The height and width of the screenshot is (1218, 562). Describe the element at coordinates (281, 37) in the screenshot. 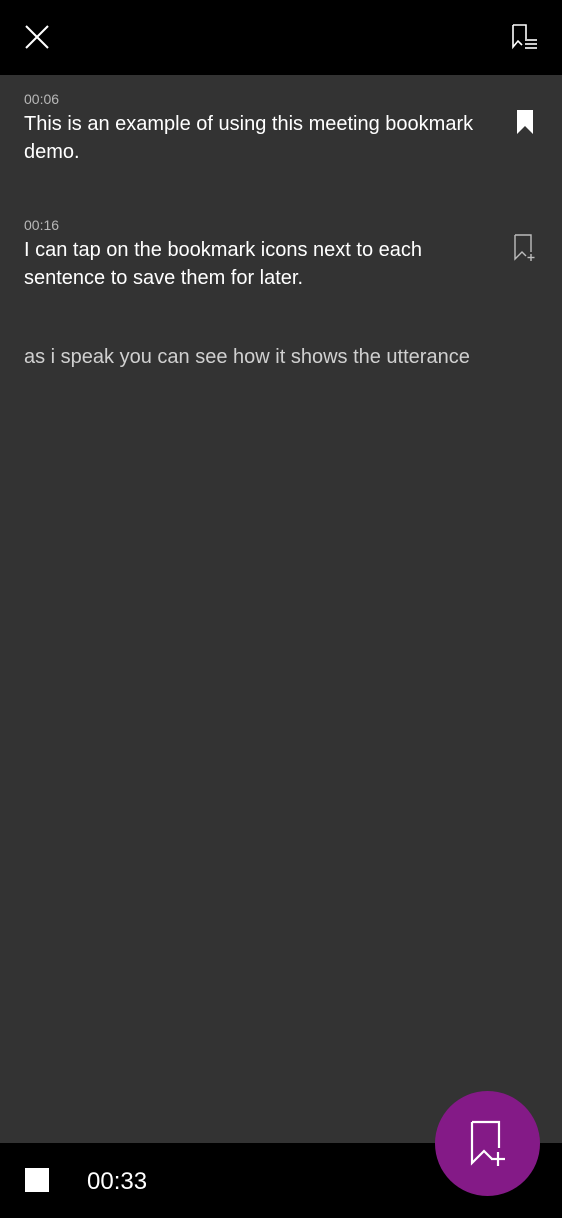

I see `top-bar` at that location.